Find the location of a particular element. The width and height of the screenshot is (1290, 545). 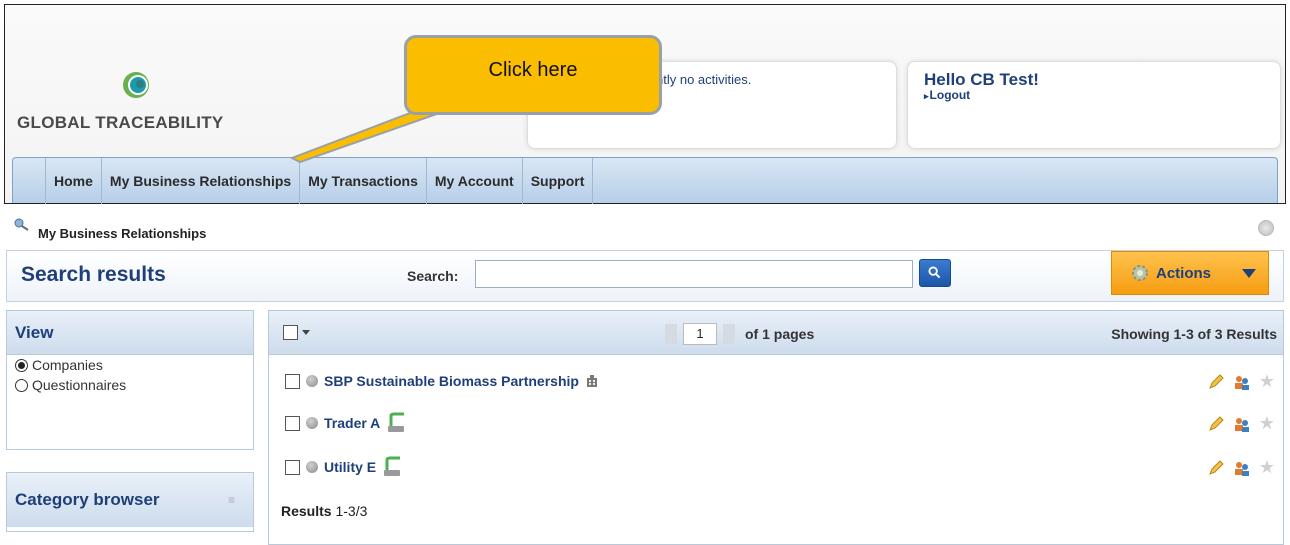

result-row: Trader A is located at coordinates (346, 423).